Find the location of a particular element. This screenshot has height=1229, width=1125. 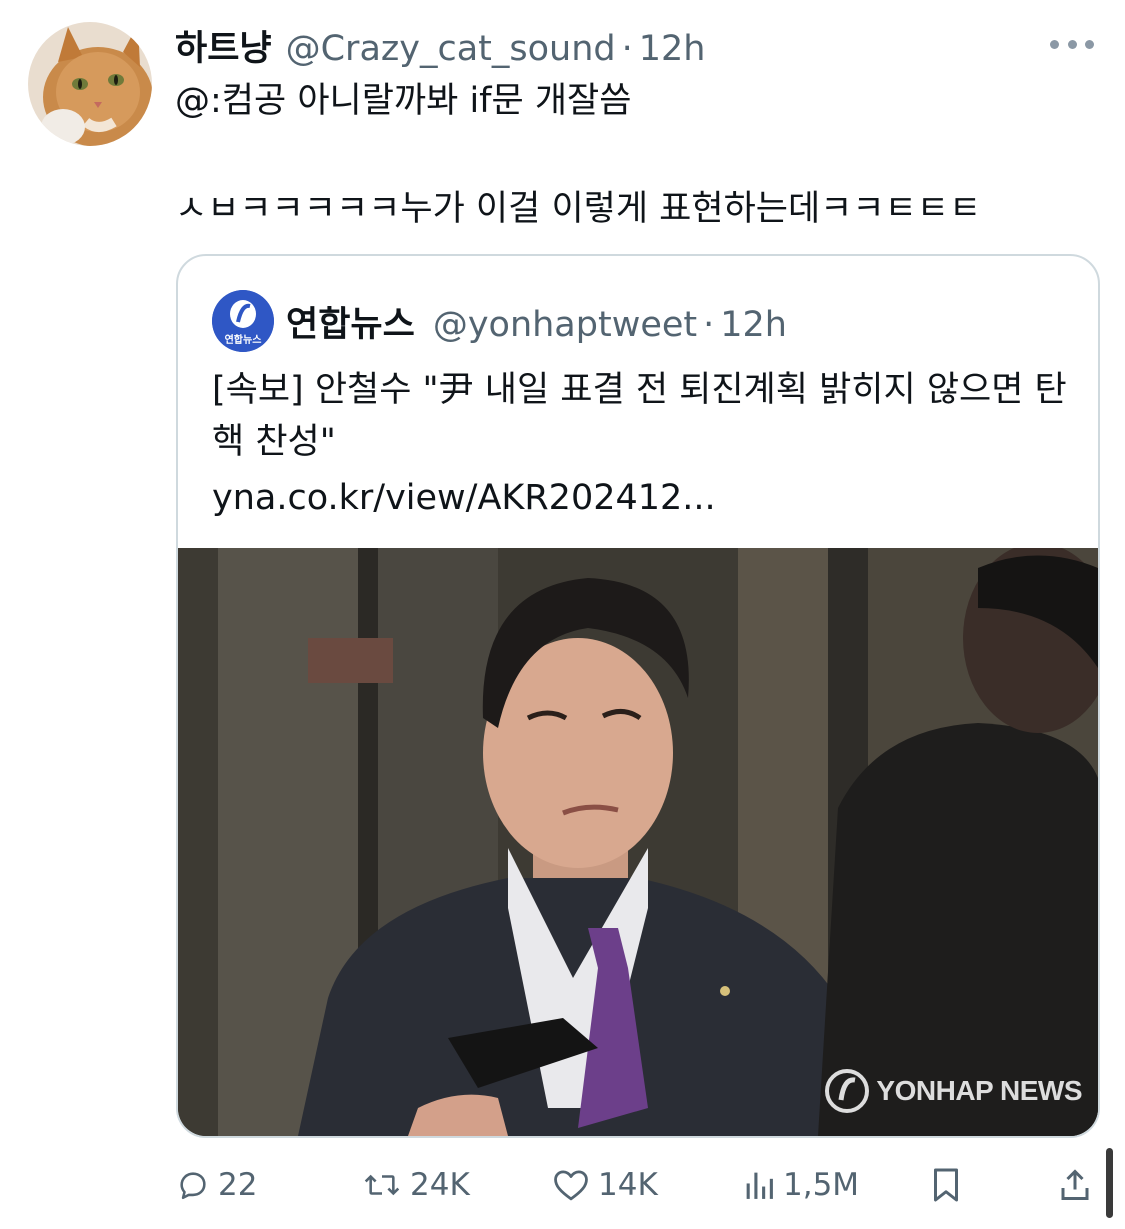

quoted-header: 연합뉴스 @yonhaptweet · 12h is located at coordinates (536, 321).